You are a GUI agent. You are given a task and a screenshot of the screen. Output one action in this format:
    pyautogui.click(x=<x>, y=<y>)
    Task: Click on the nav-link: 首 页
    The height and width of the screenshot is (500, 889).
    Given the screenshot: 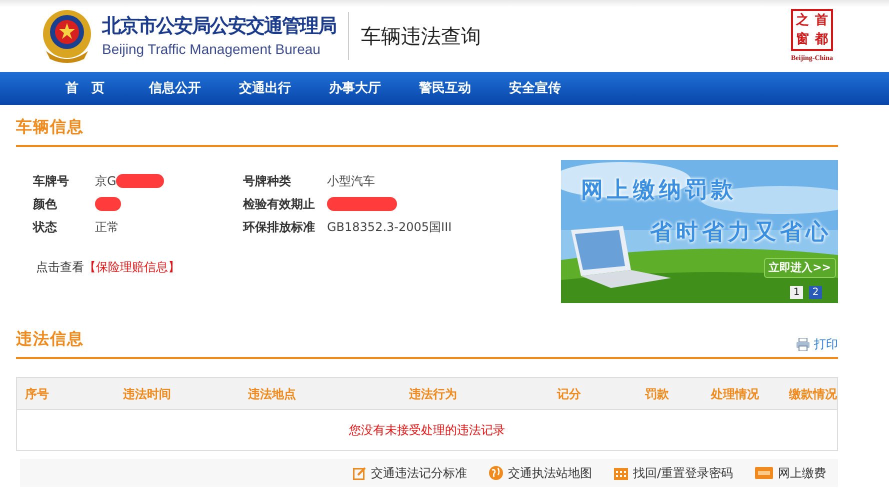 What is the action you would take?
    pyautogui.click(x=85, y=88)
    